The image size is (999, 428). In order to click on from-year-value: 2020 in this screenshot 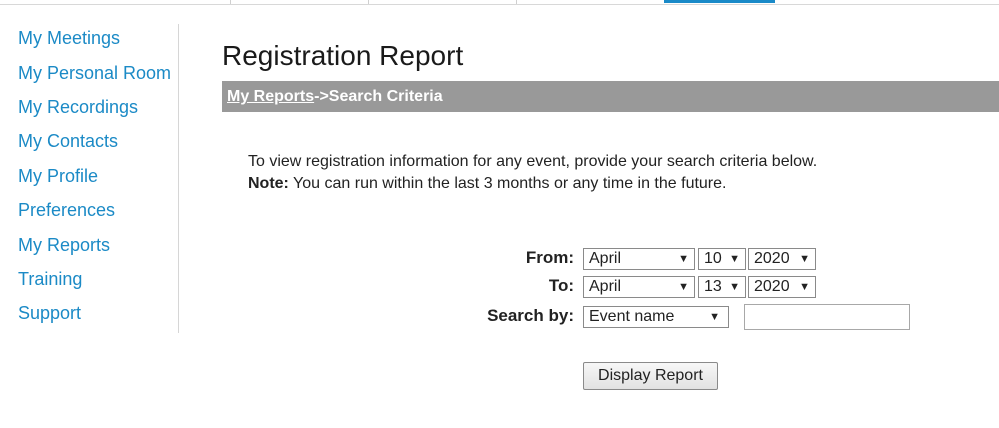, I will do `click(772, 258)`.